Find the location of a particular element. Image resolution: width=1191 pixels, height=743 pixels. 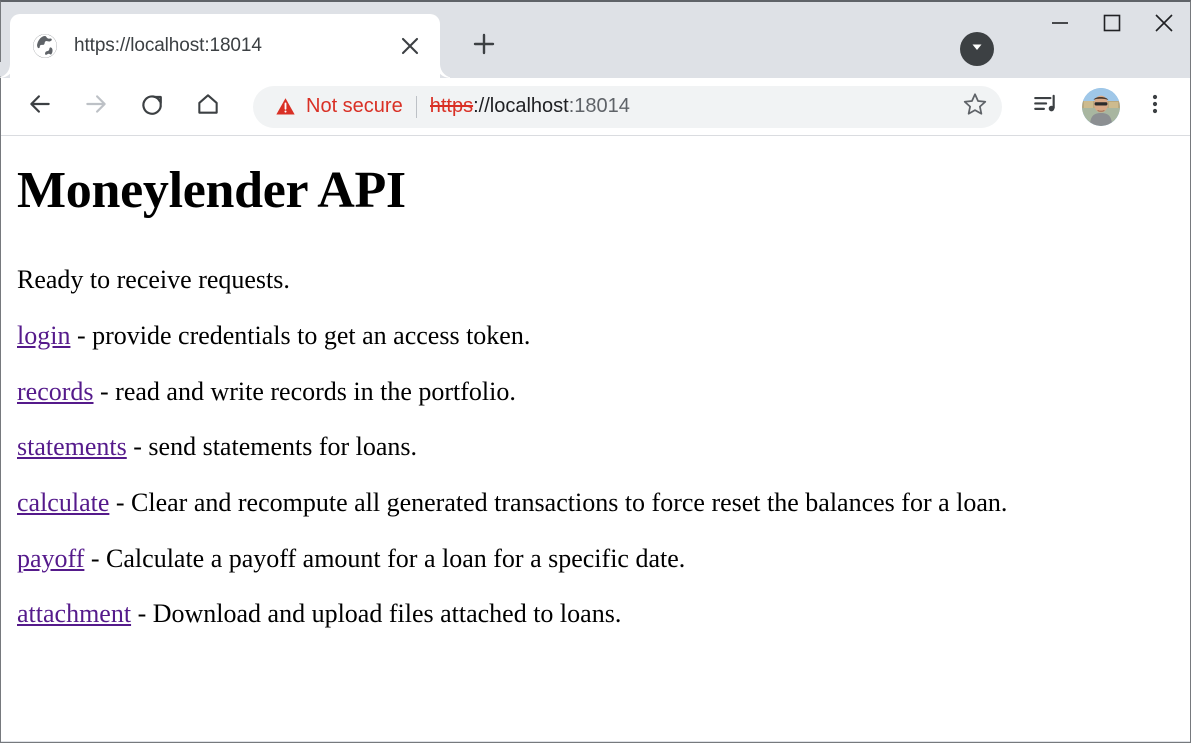

tab-corner-left is located at coordinates (5, 70).